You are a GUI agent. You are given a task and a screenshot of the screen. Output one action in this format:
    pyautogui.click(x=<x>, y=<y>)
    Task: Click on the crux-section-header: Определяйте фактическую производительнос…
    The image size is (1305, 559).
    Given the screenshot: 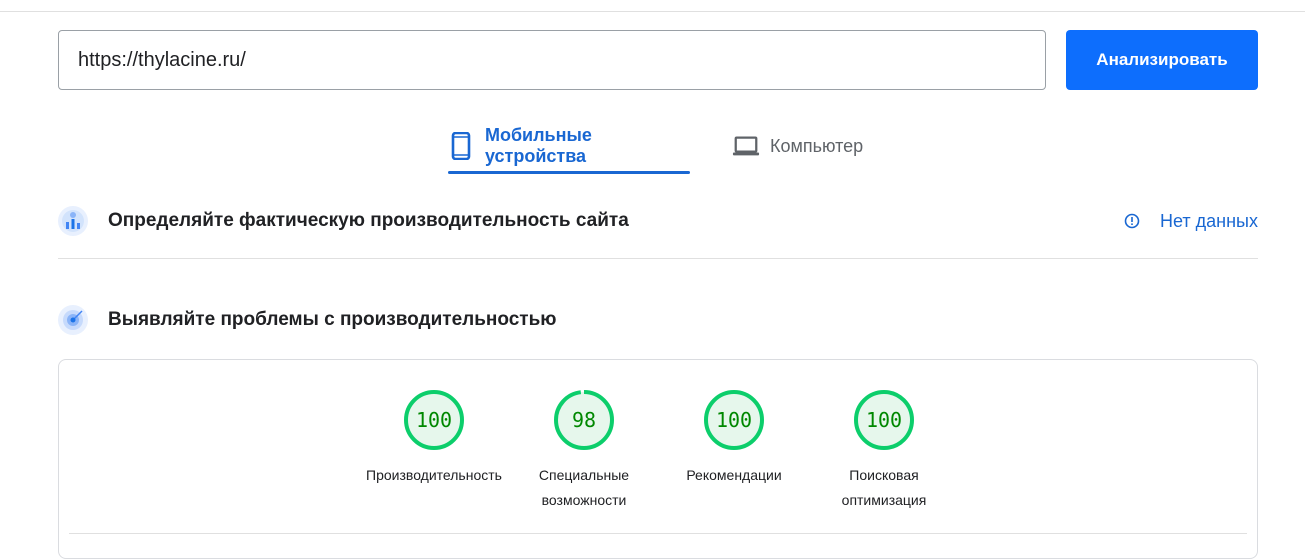 What is the action you would take?
    pyautogui.click(x=658, y=221)
    